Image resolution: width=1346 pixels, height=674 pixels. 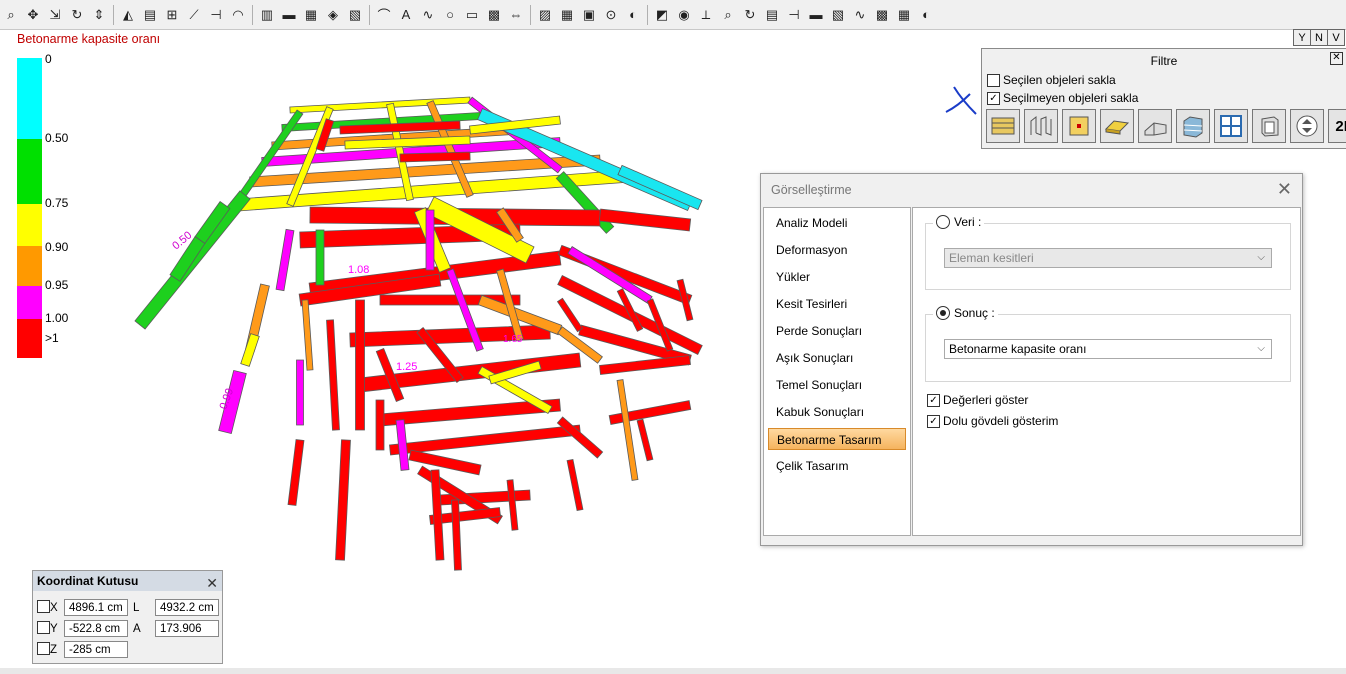 What do you see at coordinates (96, 628) in the screenshot?
I see `y-field: -522.8 cm` at bounding box center [96, 628].